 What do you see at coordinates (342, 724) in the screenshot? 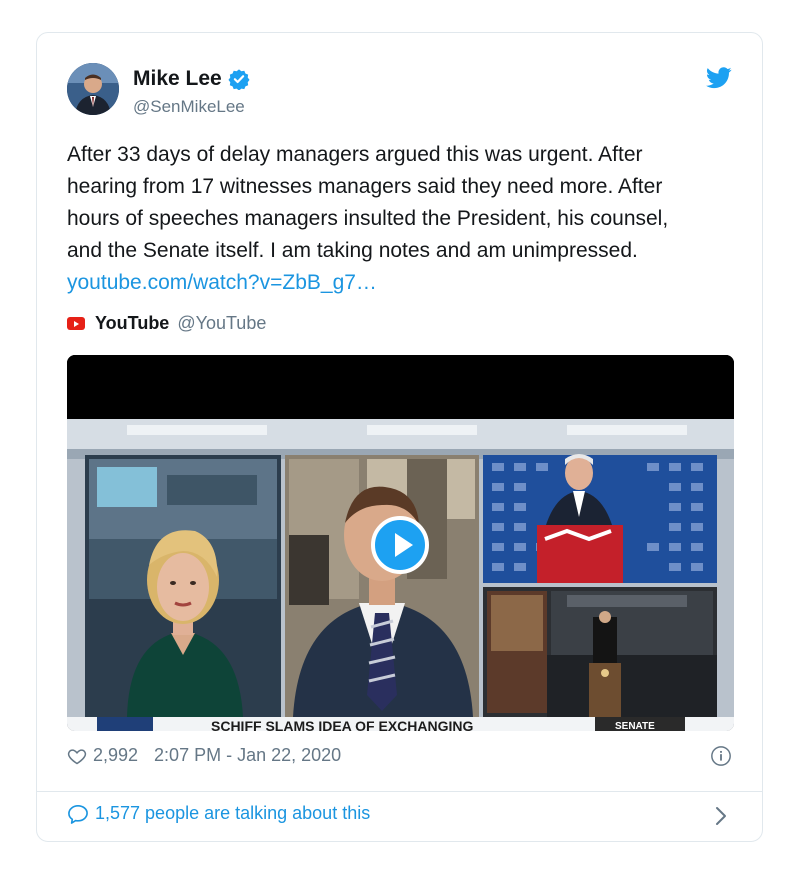
I see `video-chyron-text: SCHIFF SLAMS IDEA OF EXCHANGING` at bounding box center [342, 724].